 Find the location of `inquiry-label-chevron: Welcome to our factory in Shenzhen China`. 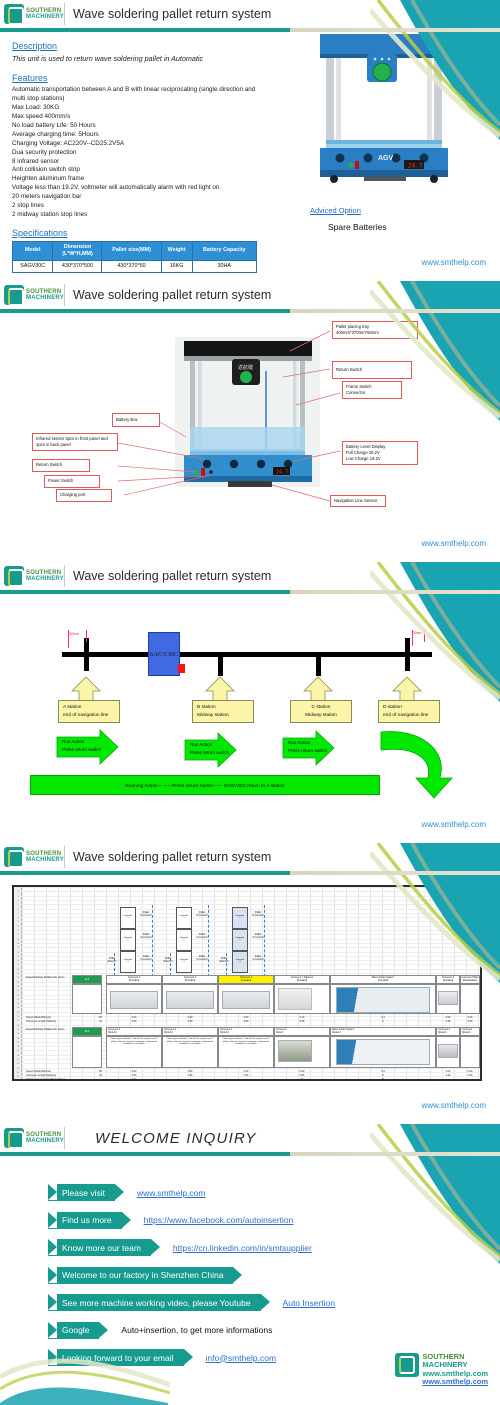

inquiry-label-chevron: Welcome to our factory in Shenzhen China is located at coordinates (145, 1275).